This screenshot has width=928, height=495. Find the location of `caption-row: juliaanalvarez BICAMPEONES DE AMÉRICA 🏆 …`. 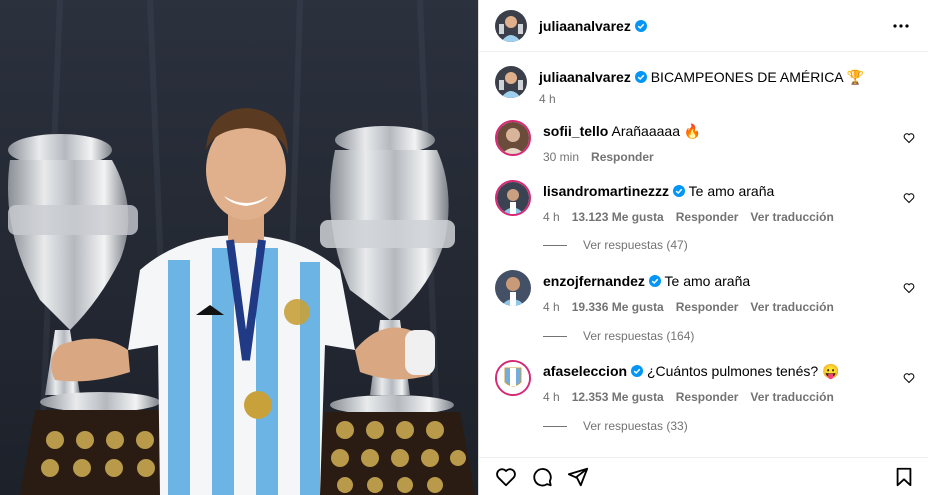

caption-row: juliaanalvarez BICAMPEONES DE AMÉRICA 🏆 … is located at coordinates (705, 86).